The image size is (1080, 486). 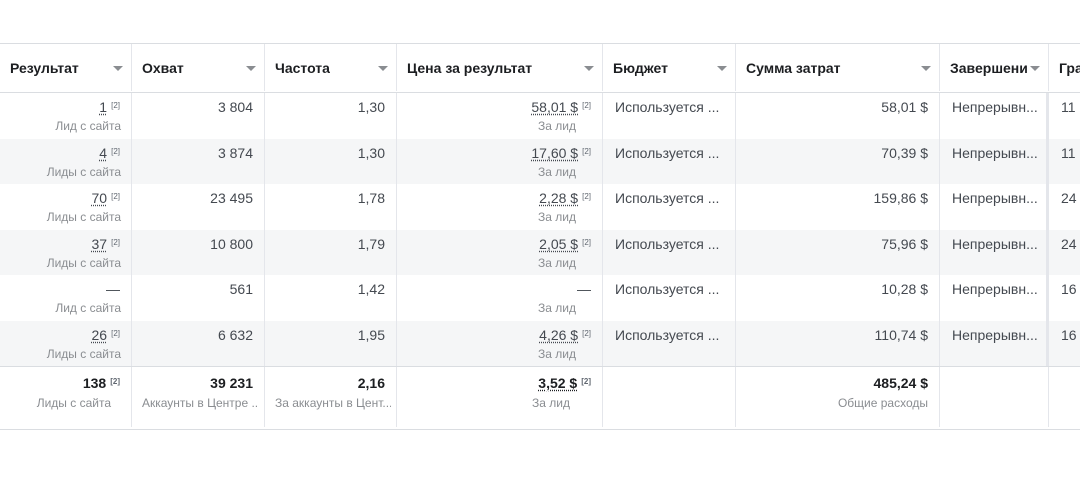 I want to click on column-label: Охват, so click(x=163, y=68).